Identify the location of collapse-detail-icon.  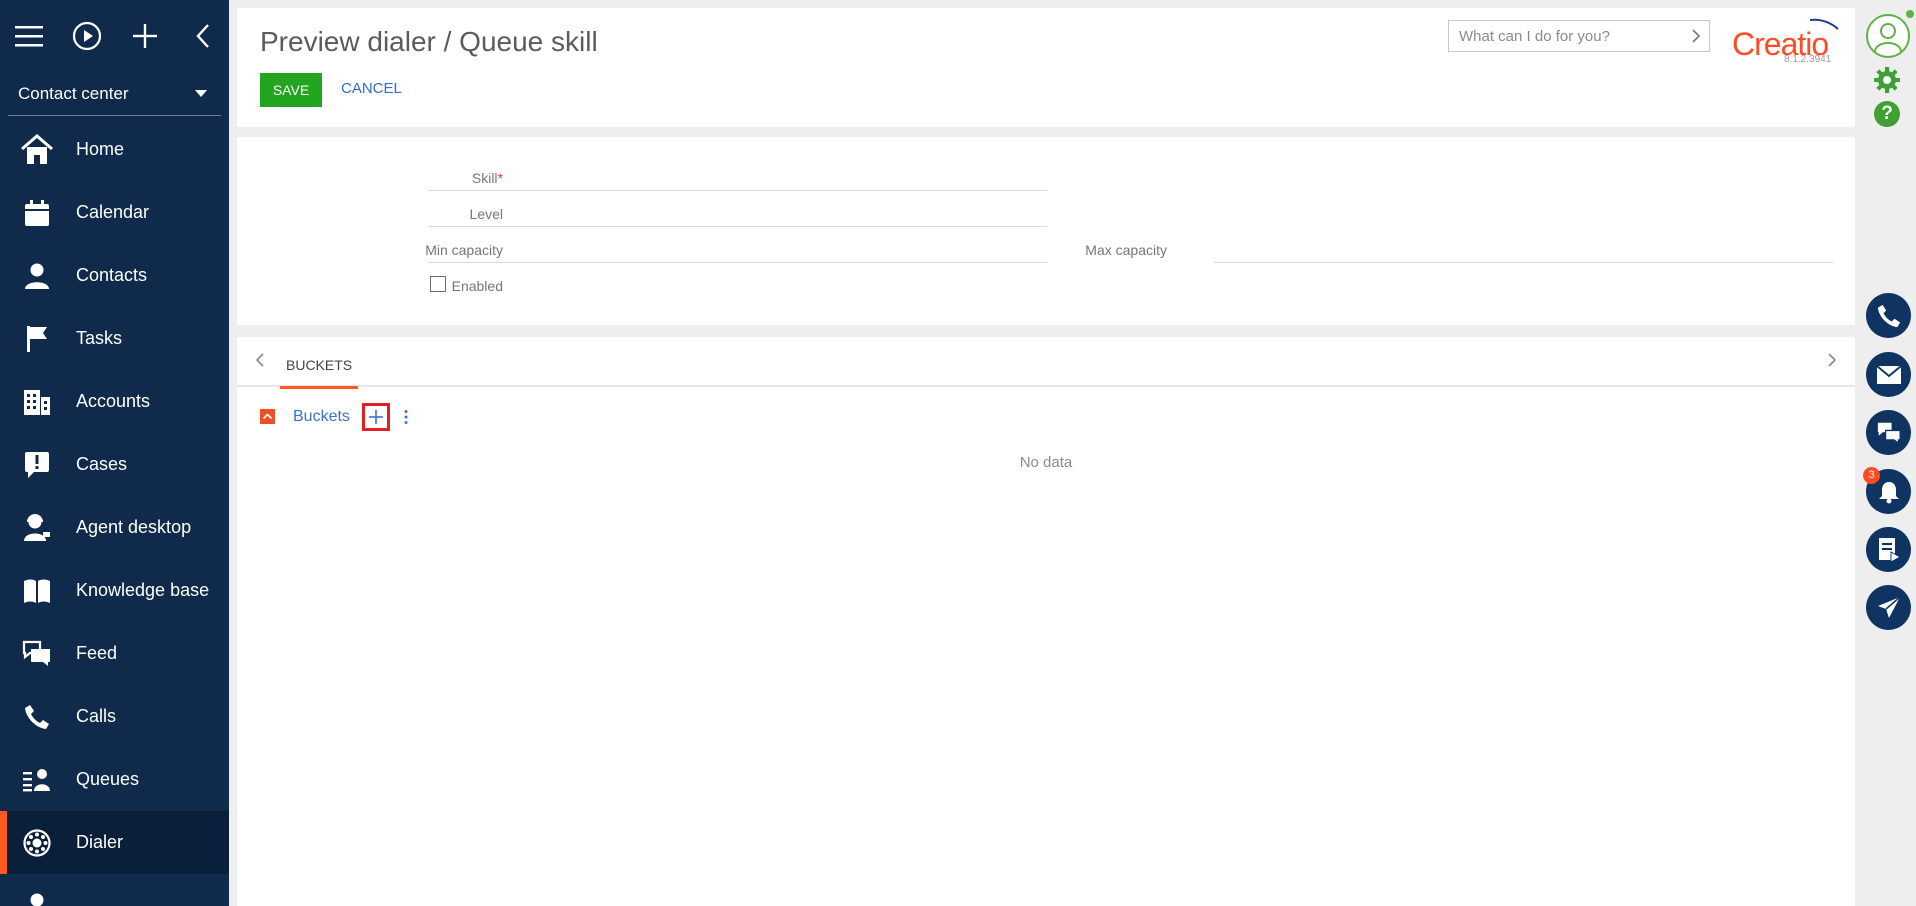
(267, 416).